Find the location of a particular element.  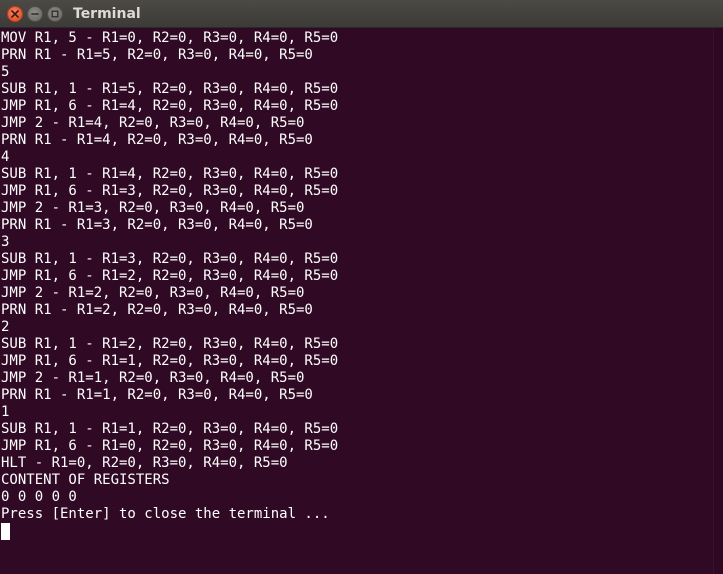

cursor-line is located at coordinates (169, 531).